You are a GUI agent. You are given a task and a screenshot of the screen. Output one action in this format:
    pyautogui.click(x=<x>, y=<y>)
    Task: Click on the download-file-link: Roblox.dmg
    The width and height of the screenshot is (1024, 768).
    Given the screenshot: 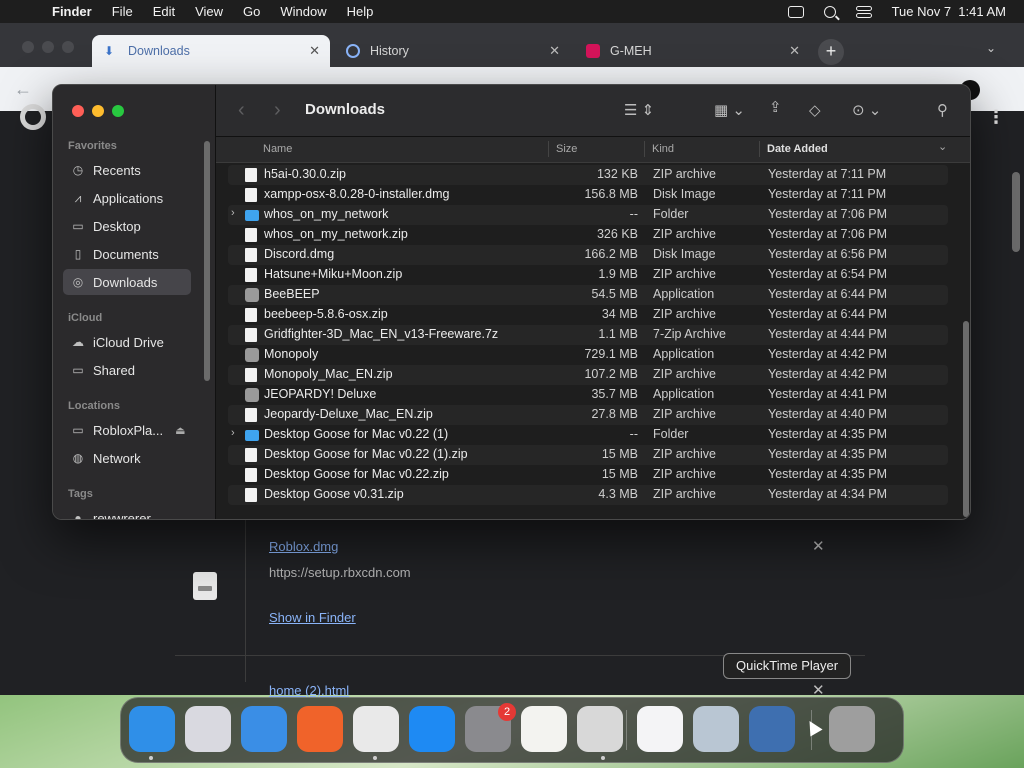 What is the action you would take?
    pyautogui.click(x=303, y=546)
    